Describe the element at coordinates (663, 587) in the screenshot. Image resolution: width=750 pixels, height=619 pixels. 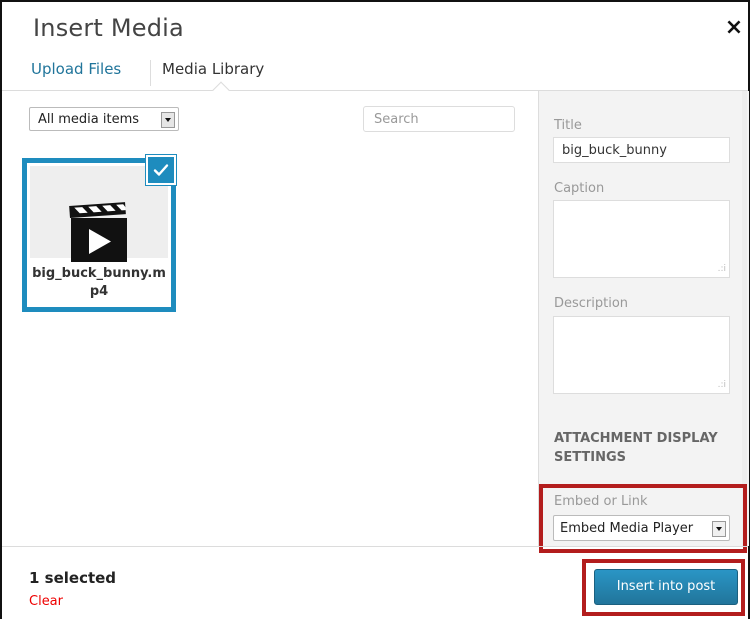
I see `insert-button-highlight` at that location.